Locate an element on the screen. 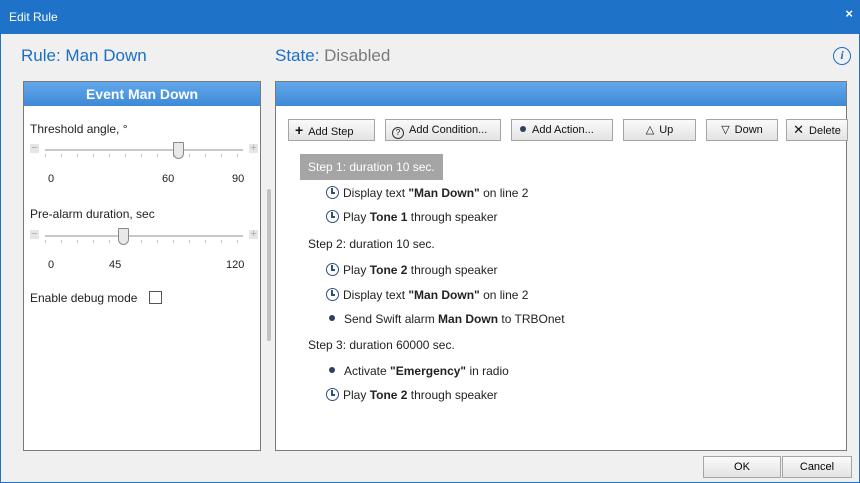 The image size is (860, 483). step-action-item: Activate "Emergency" in radio is located at coordinates (417, 371).